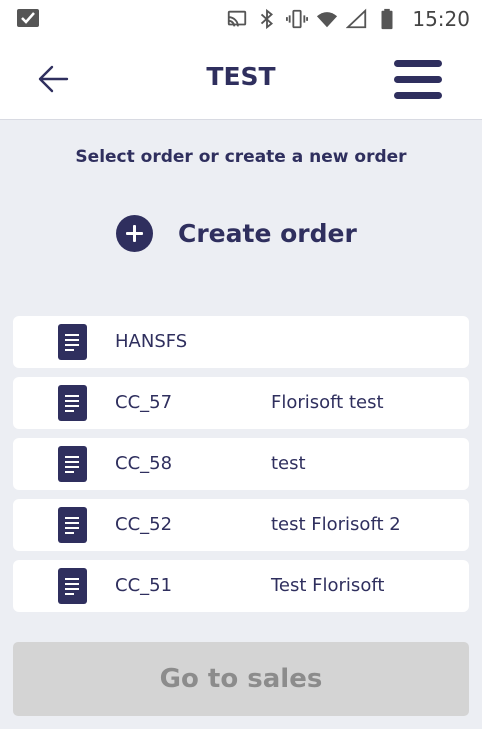 This screenshot has width=482, height=729. What do you see at coordinates (28, 18) in the screenshot?
I see `checkbox-notification-icon` at bounding box center [28, 18].